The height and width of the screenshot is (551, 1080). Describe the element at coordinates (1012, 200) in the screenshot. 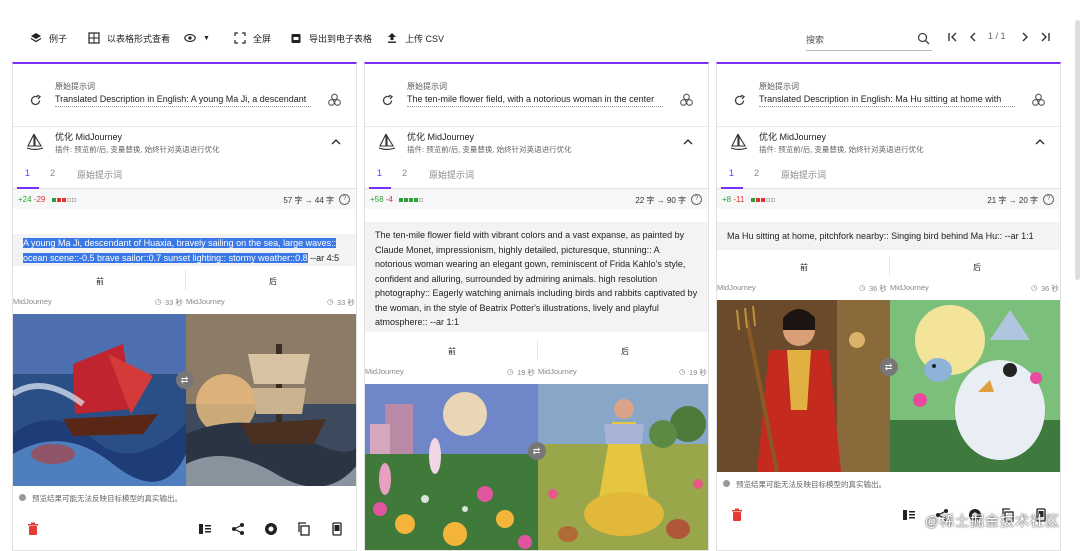

I see `char-count: 21 字 → 20 字` at that location.